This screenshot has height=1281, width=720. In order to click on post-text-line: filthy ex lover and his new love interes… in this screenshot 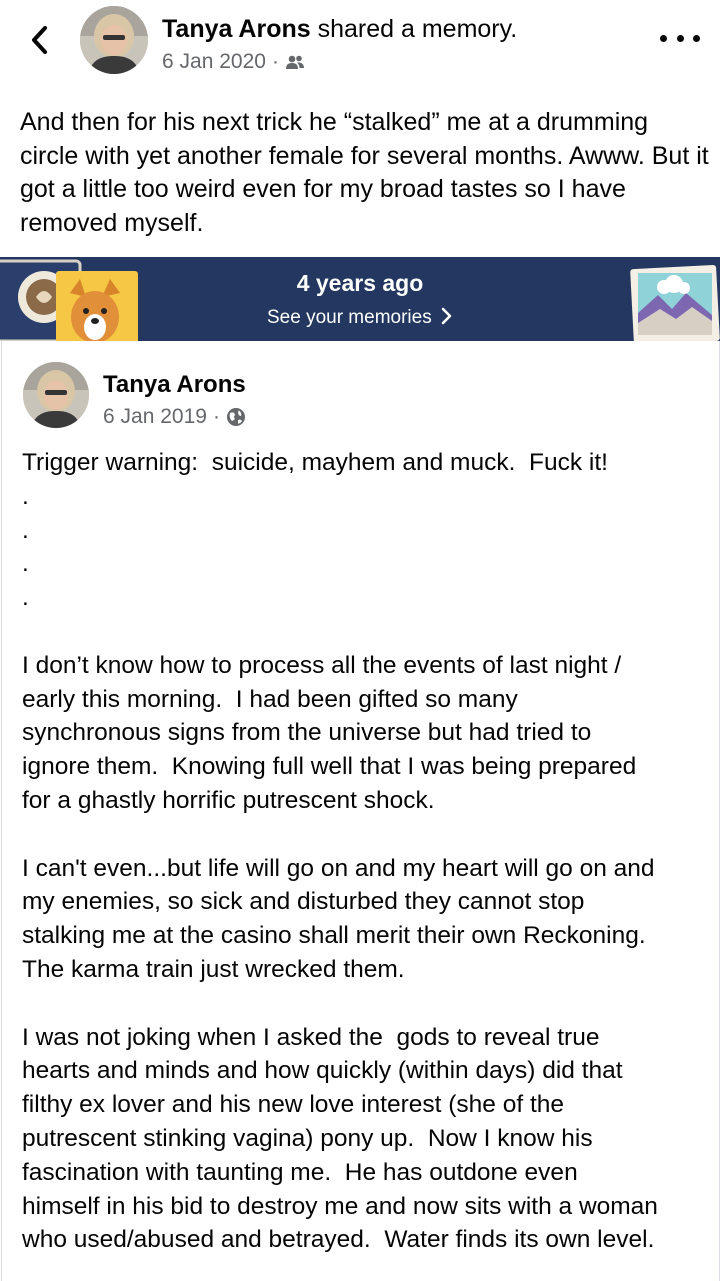, I will do `click(293, 1105)`.